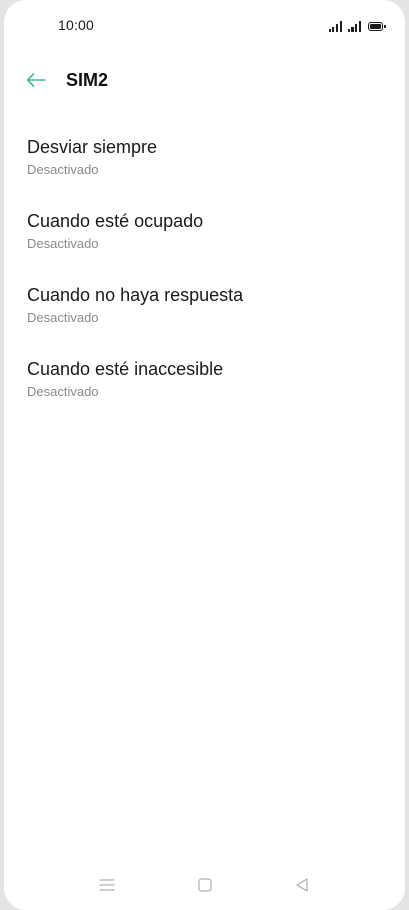 The image size is (409, 910). I want to click on option-title: Cuando esté inaccesible, so click(125, 369).